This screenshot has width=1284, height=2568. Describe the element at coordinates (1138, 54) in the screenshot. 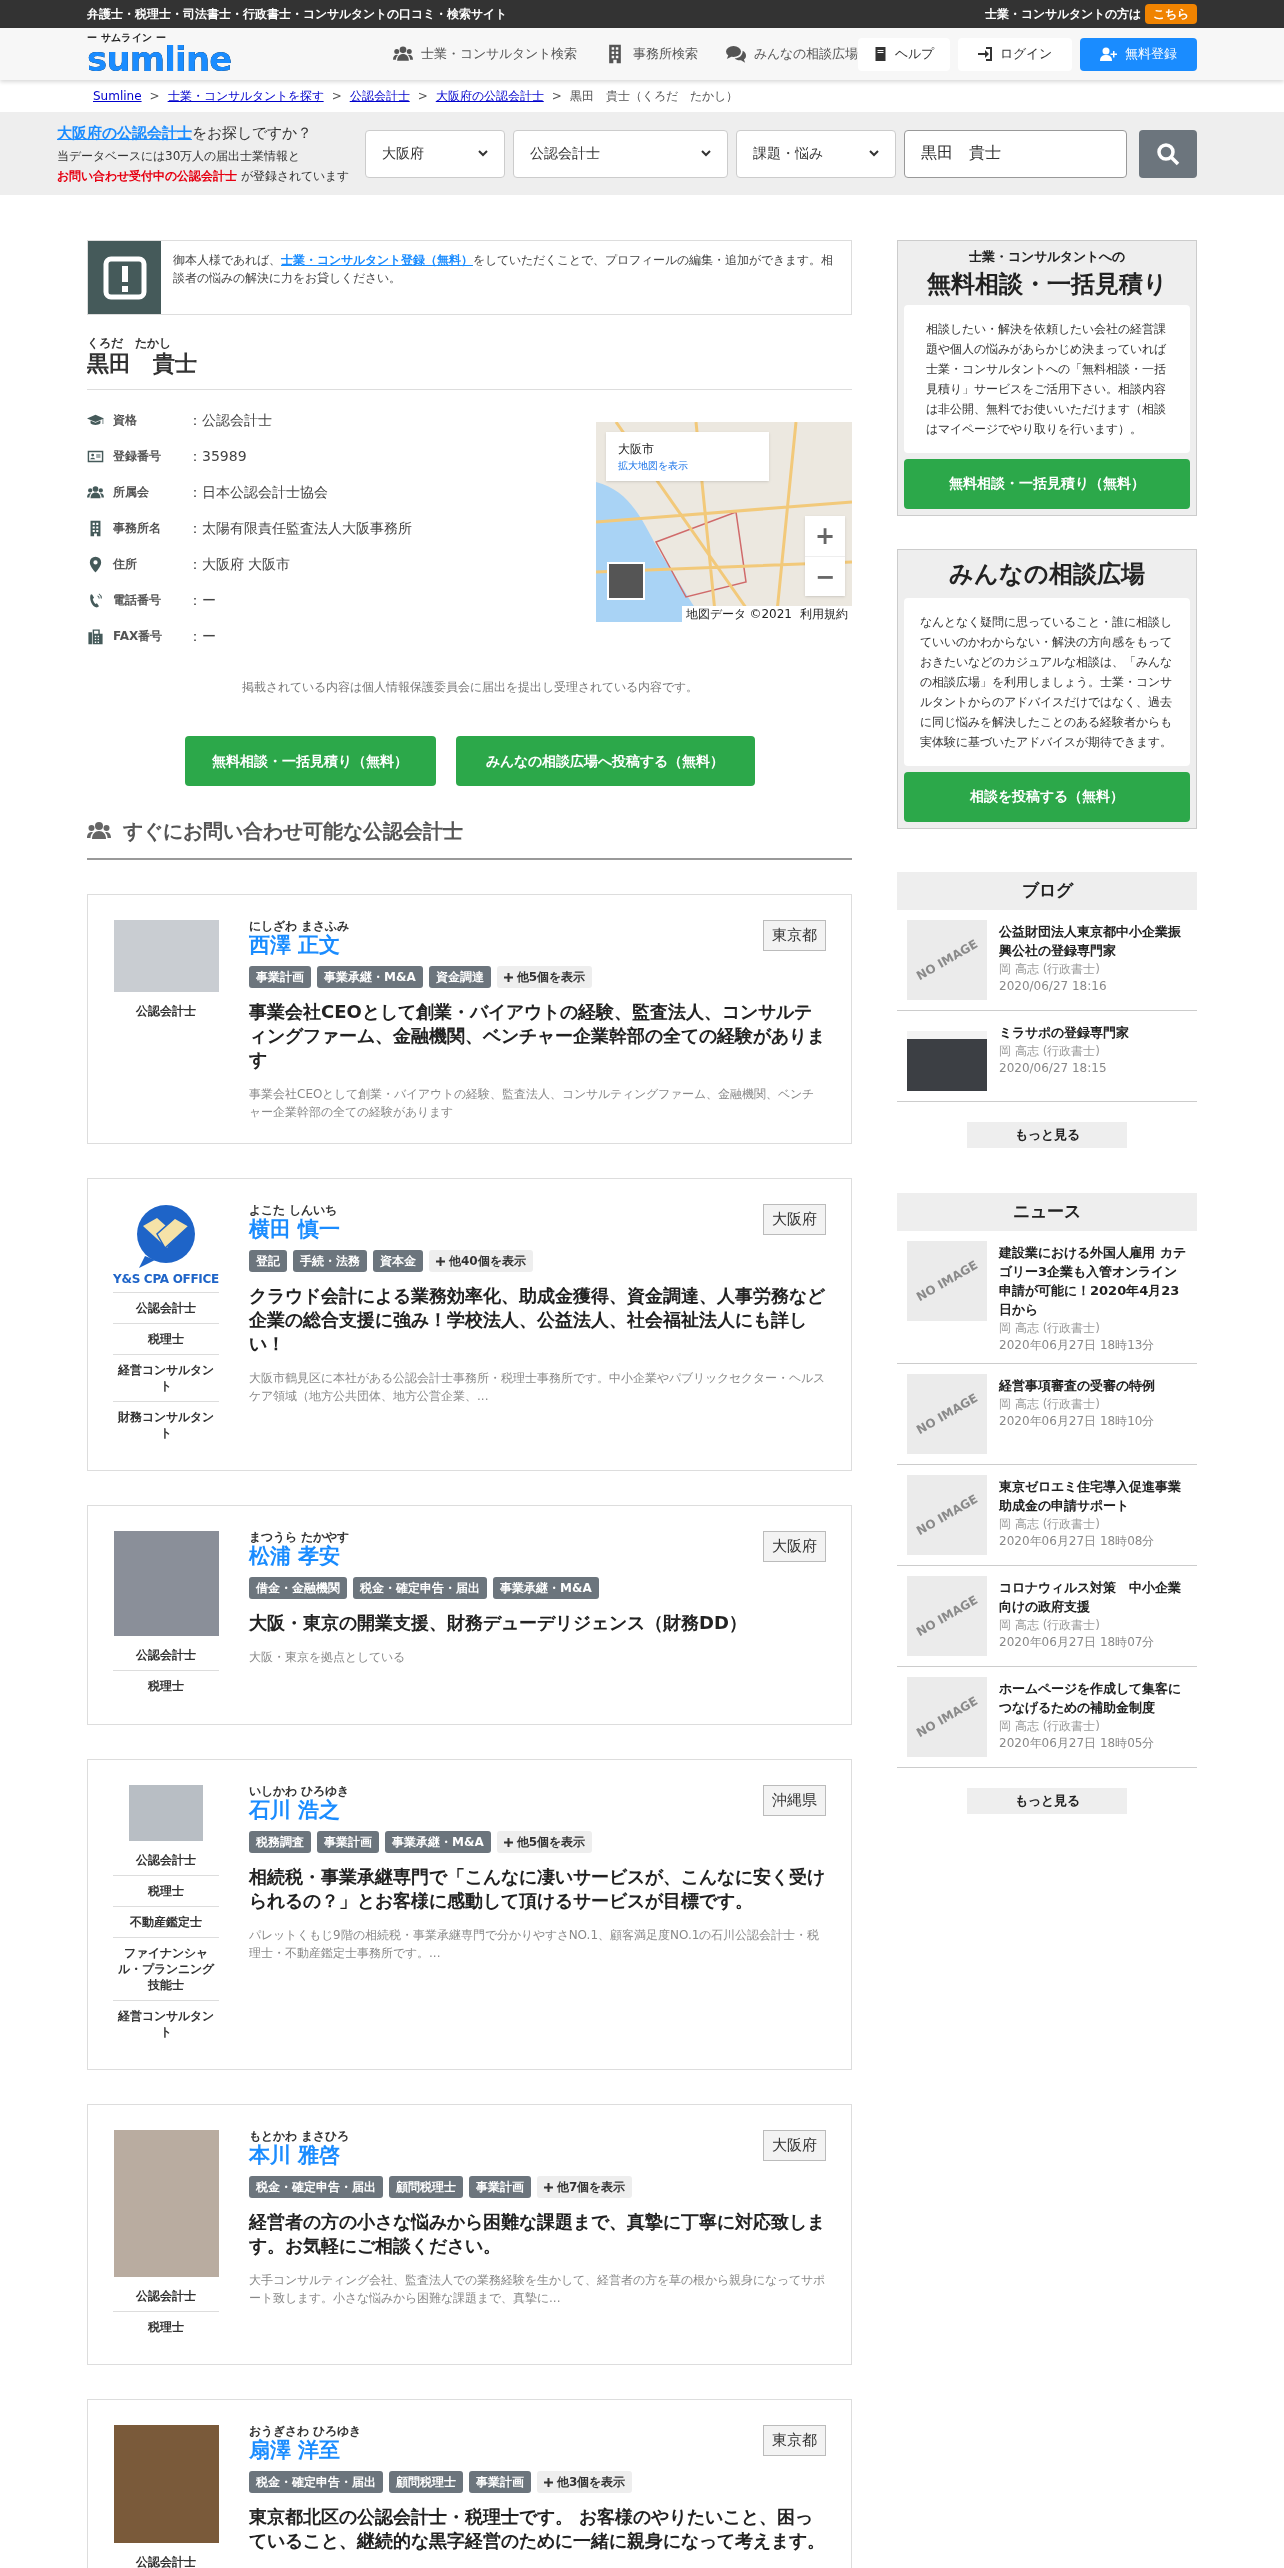

I see `register-button: 無料登録` at that location.